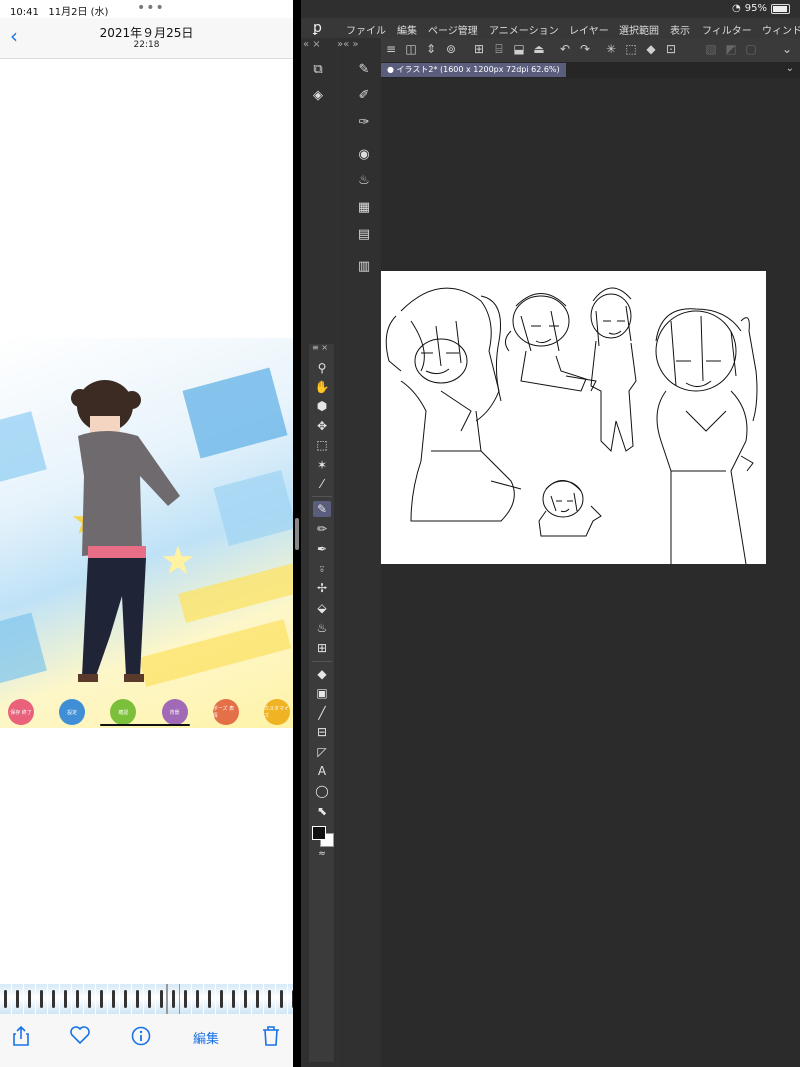 This screenshot has height=1067, width=800. I want to click on edit-button: 編集, so click(206, 1037).